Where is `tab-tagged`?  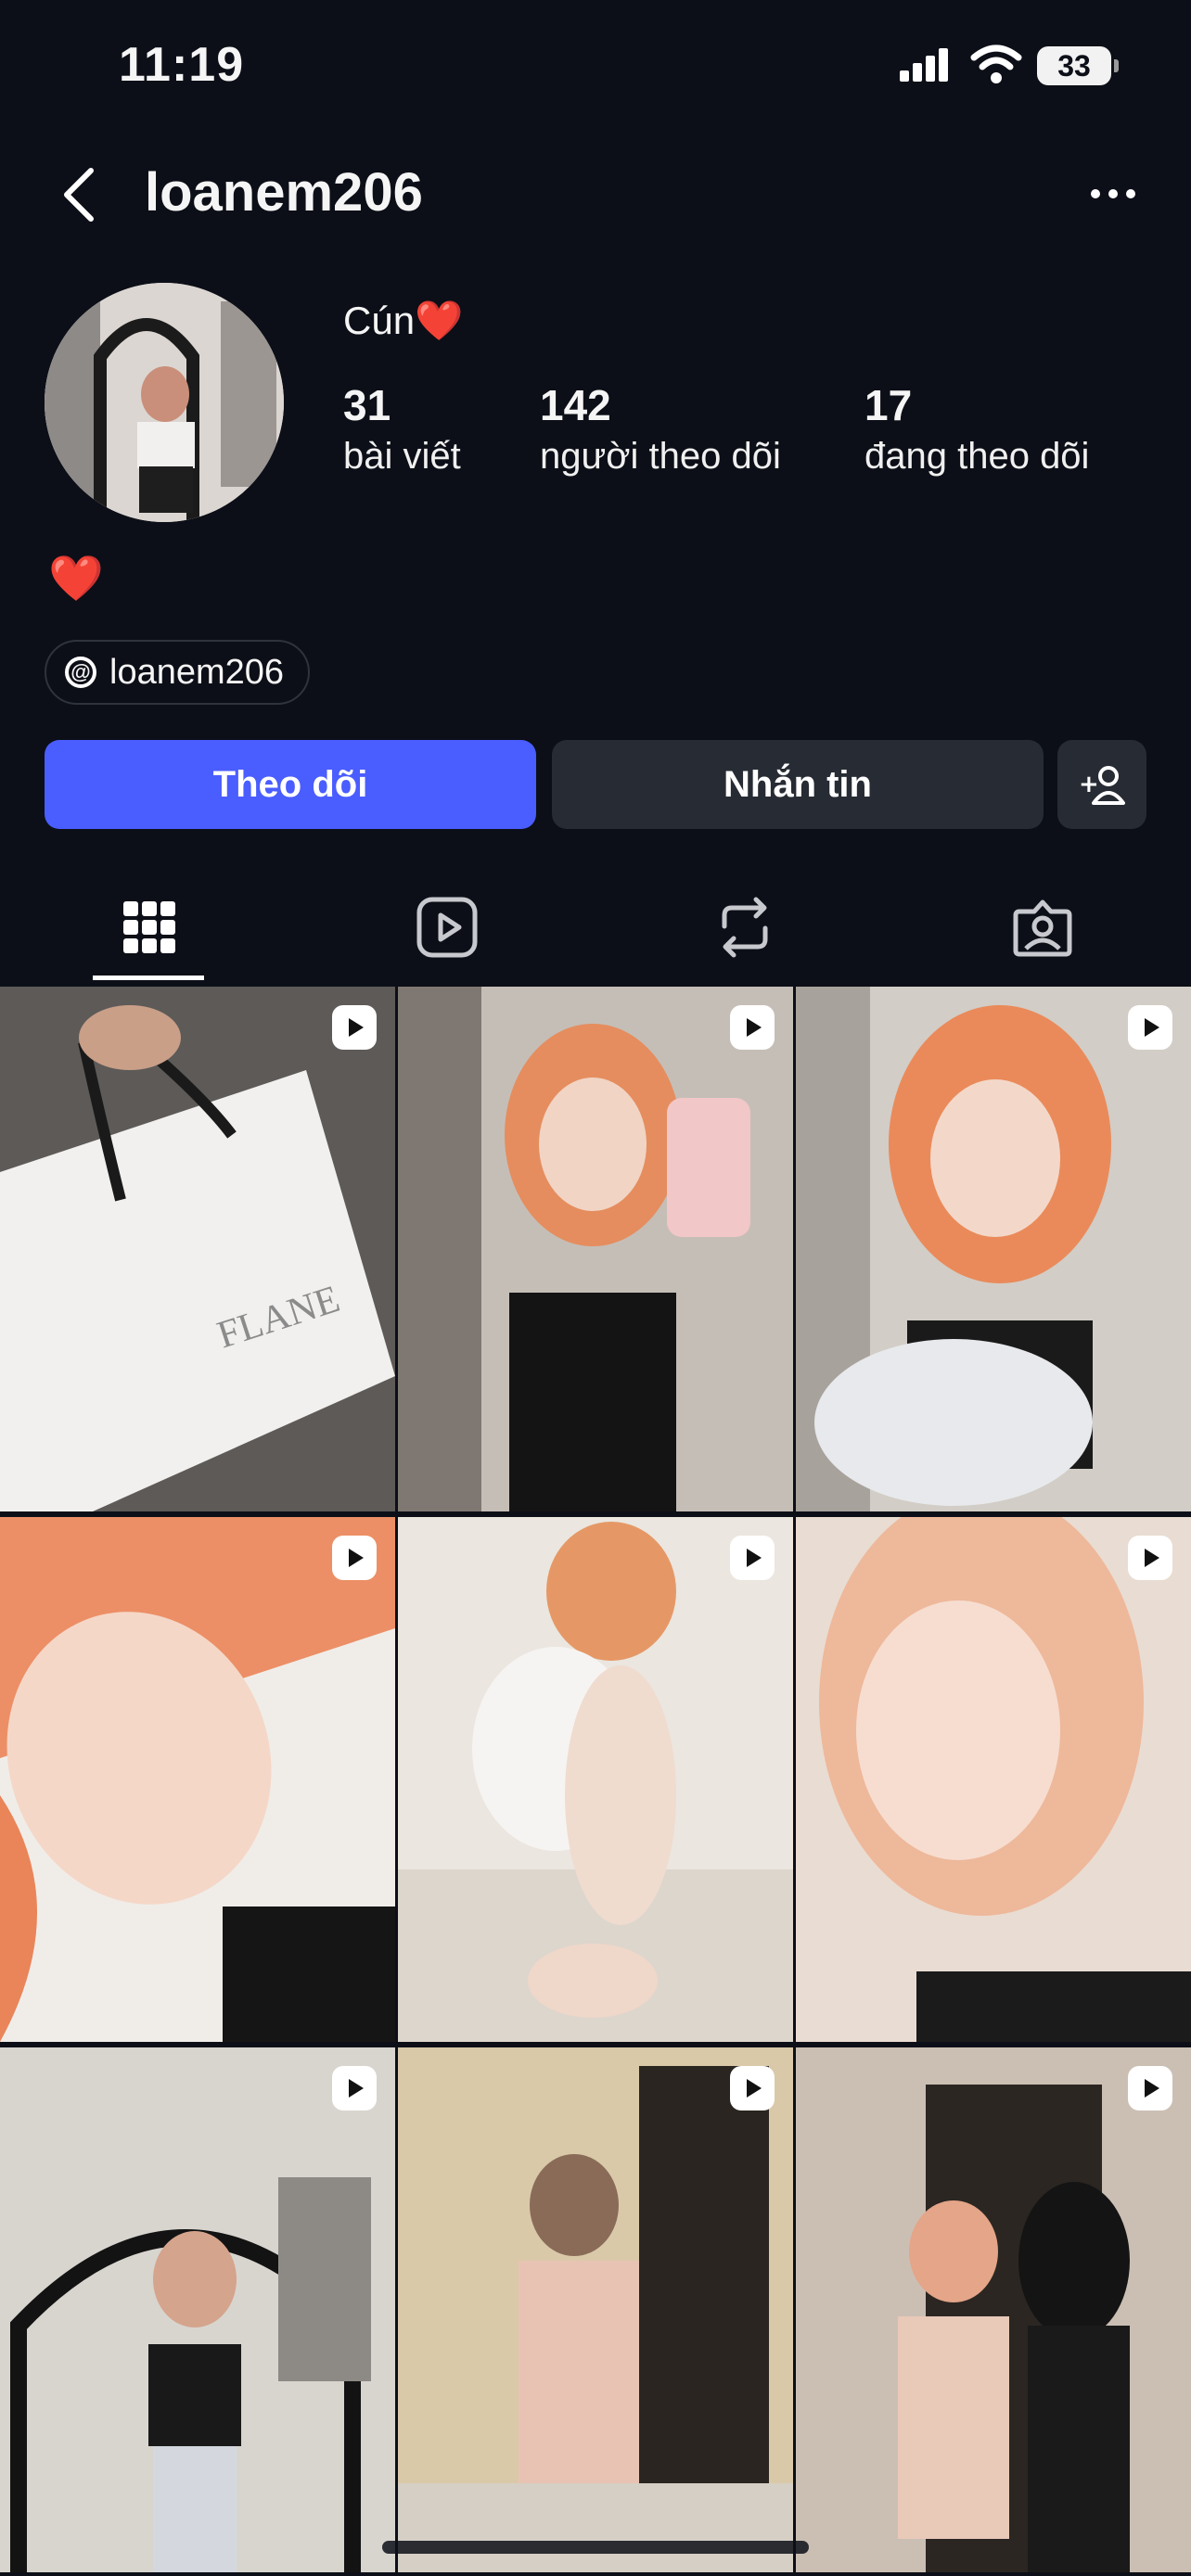
tab-tagged is located at coordinates (1042, 927).